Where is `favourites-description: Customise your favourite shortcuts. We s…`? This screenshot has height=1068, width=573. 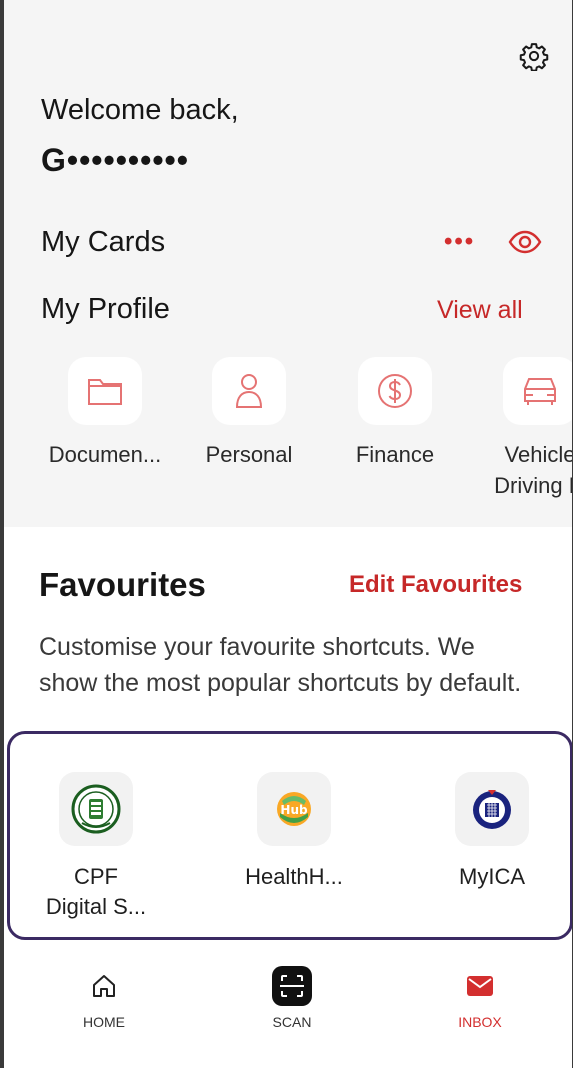
favourites-description: Customise your favourite shortcuts. We s… is located at coordinates (280, 665).